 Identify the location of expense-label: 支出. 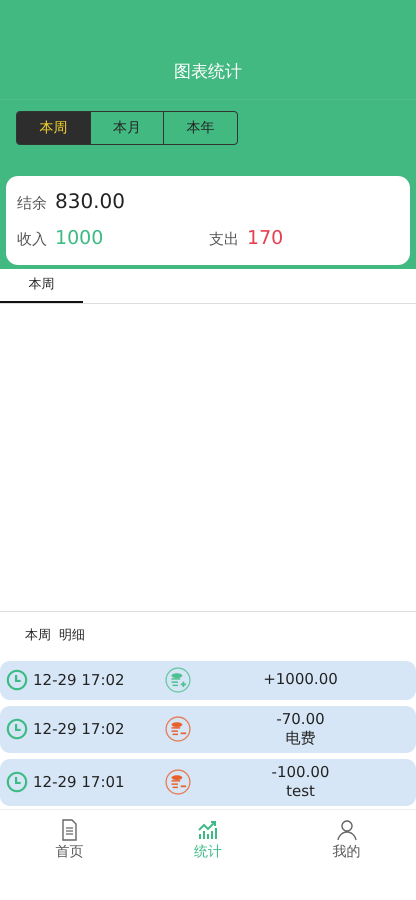
(224, 239).